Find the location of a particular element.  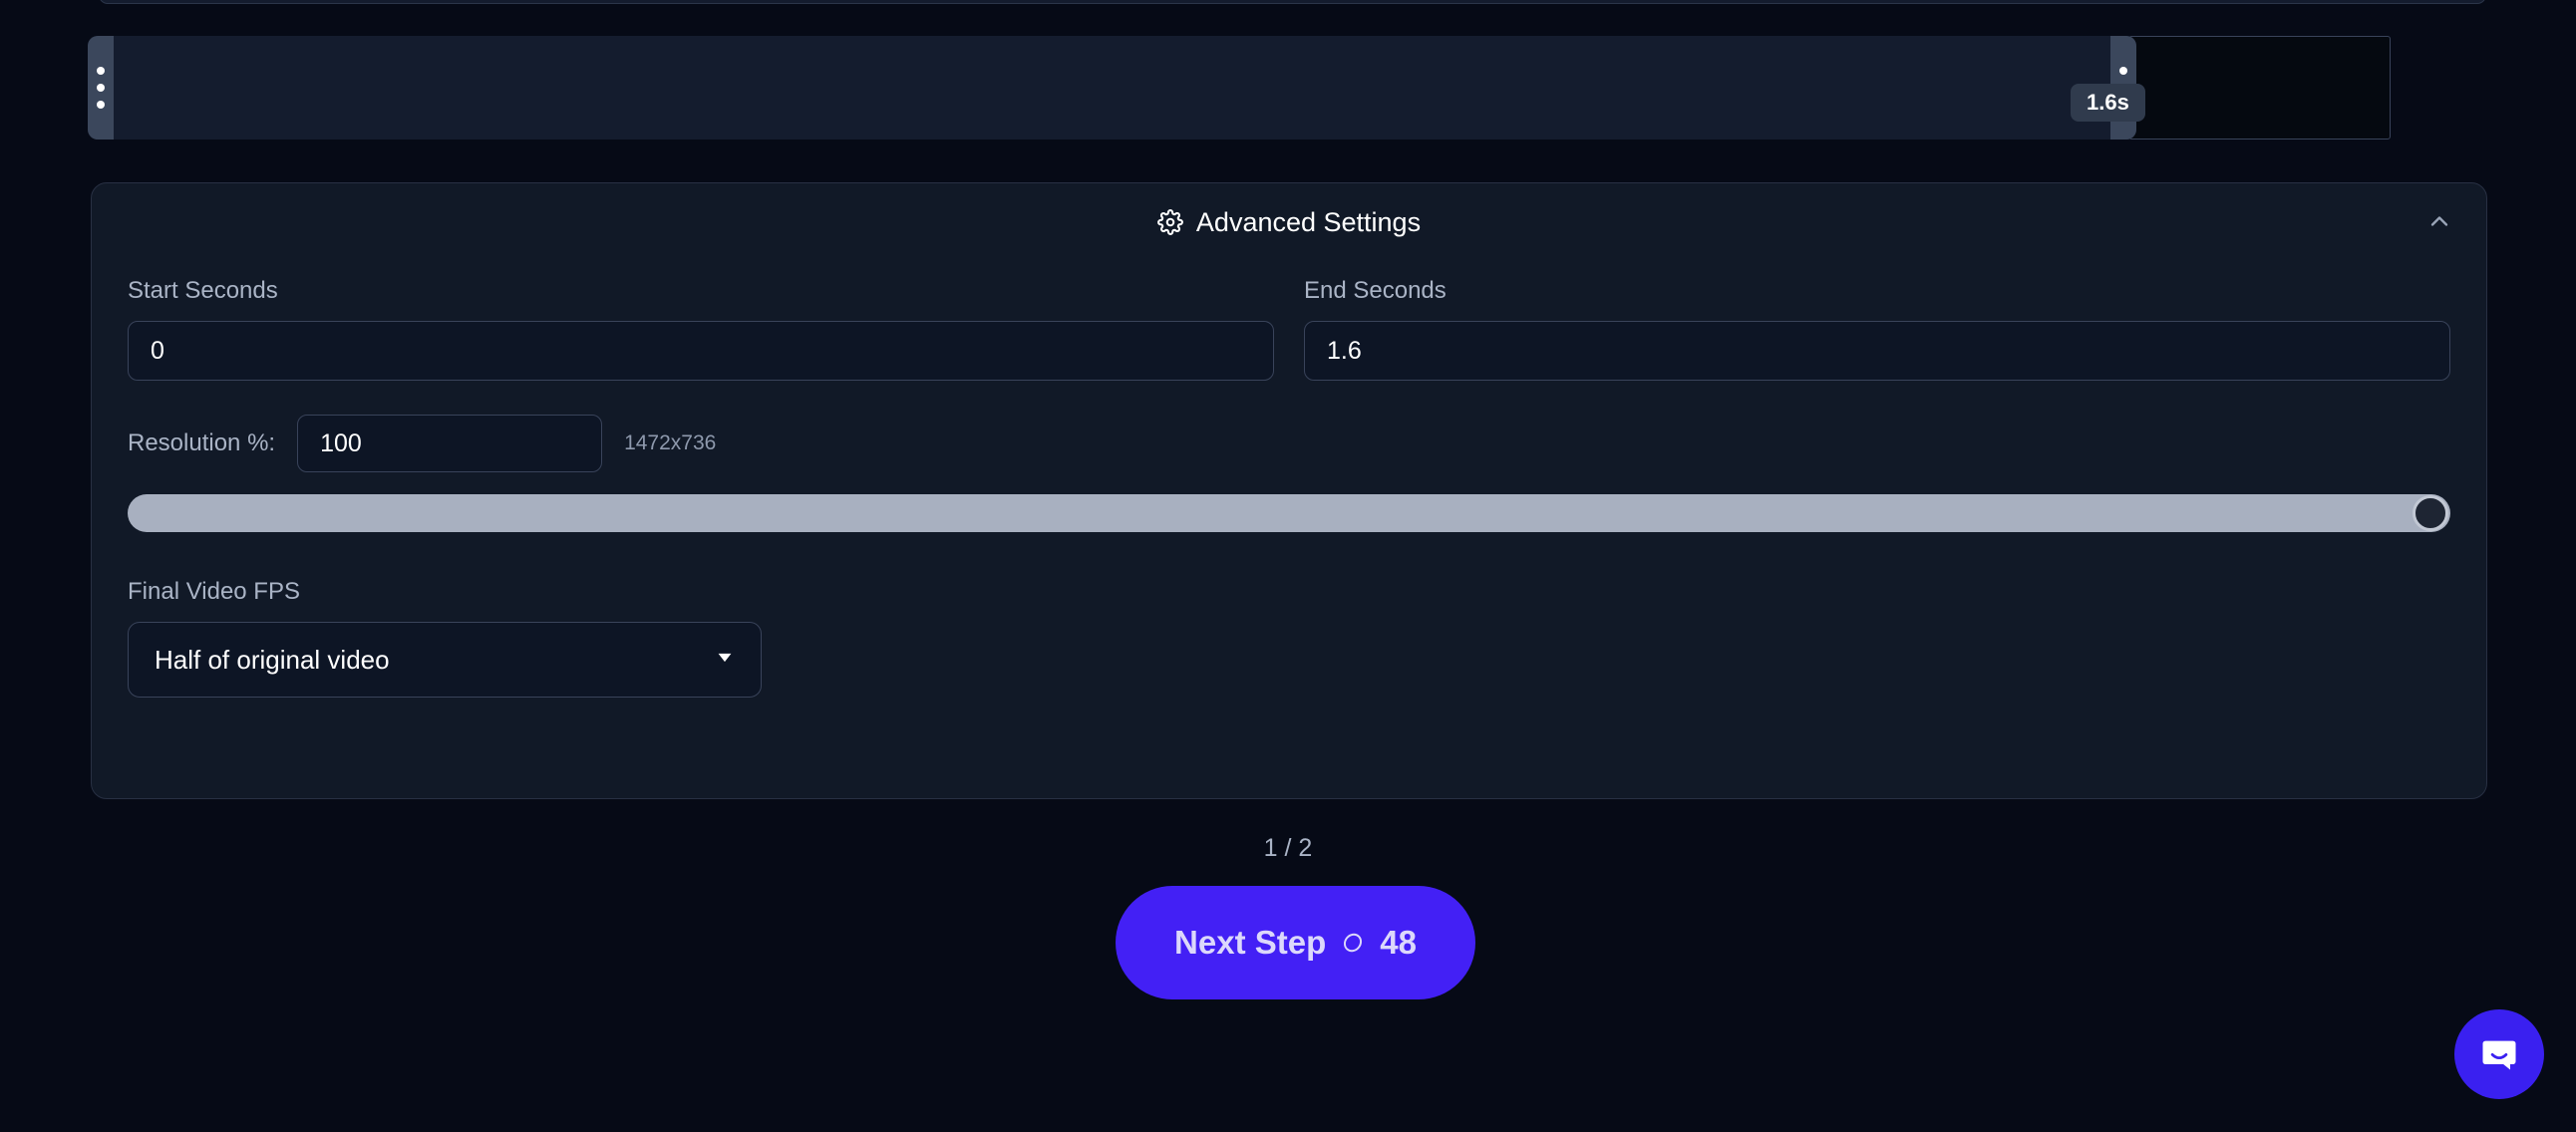

credit-count: 48 is located at coordinates (1398, 942).